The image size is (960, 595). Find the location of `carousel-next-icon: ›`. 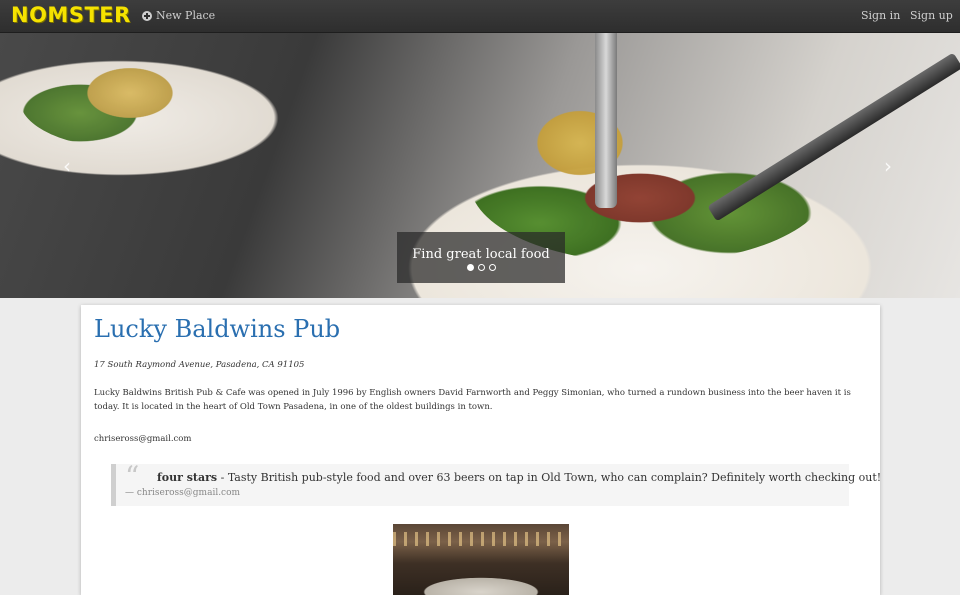

carousel-next-icon: › is located at coordinates (892, 166).